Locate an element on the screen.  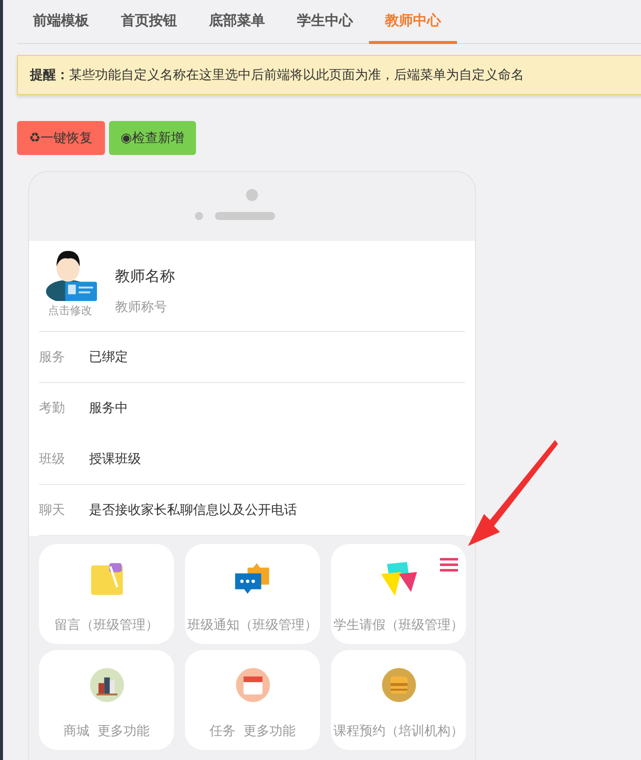
feature-tile: 任务 更多功能 is located at coordinates (252, 700).